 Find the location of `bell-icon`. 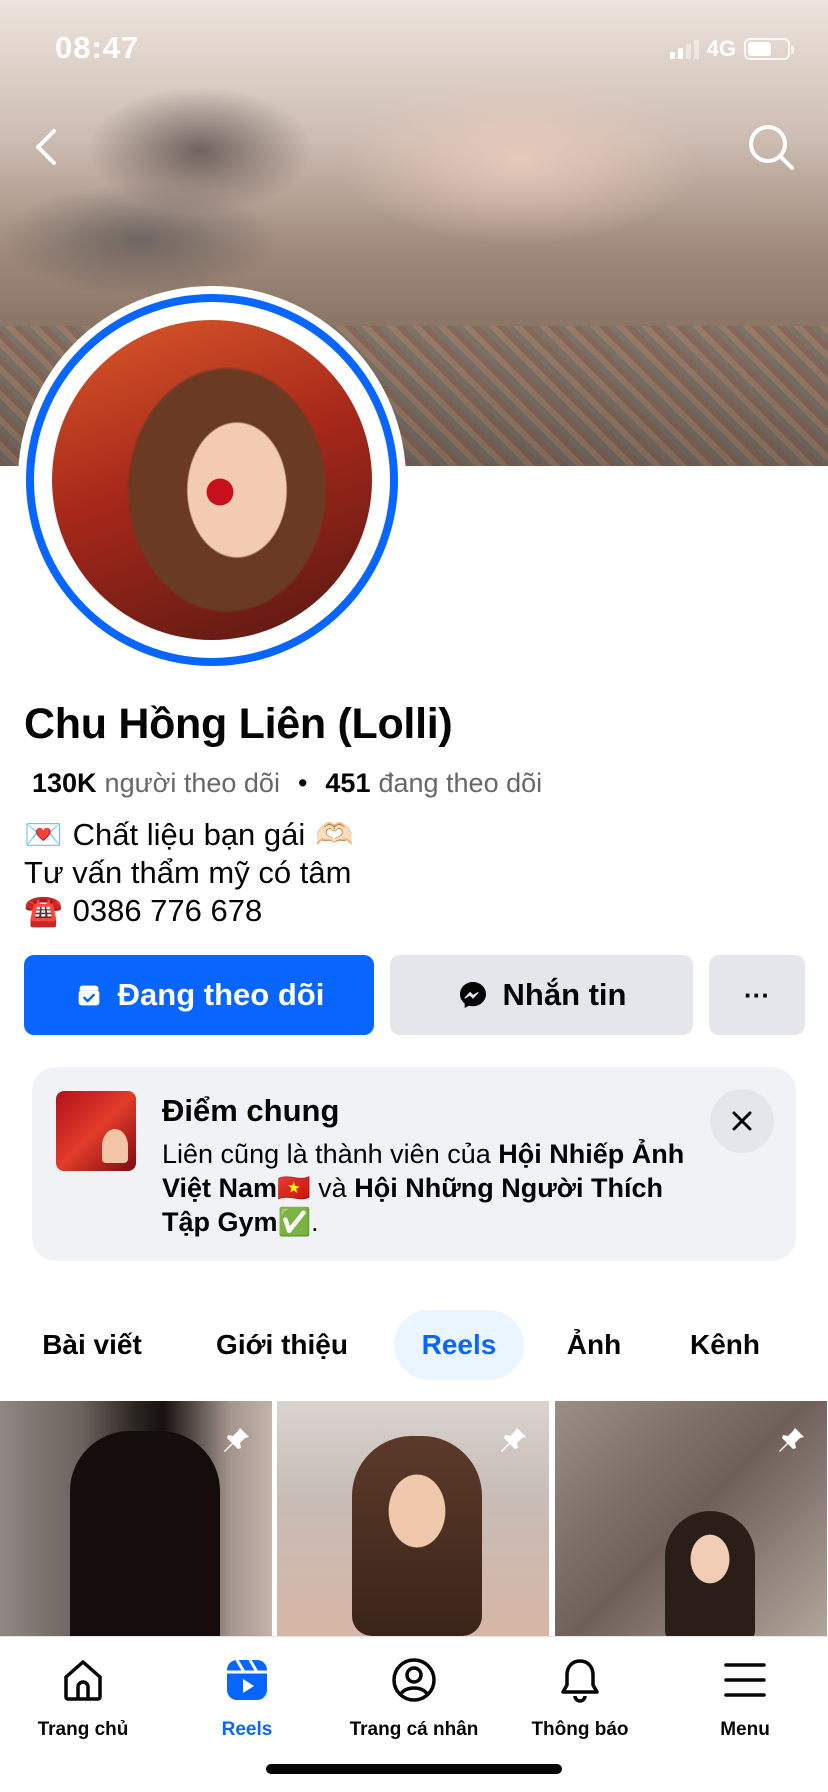

bell-icon is located at coordinates (580, 1681).